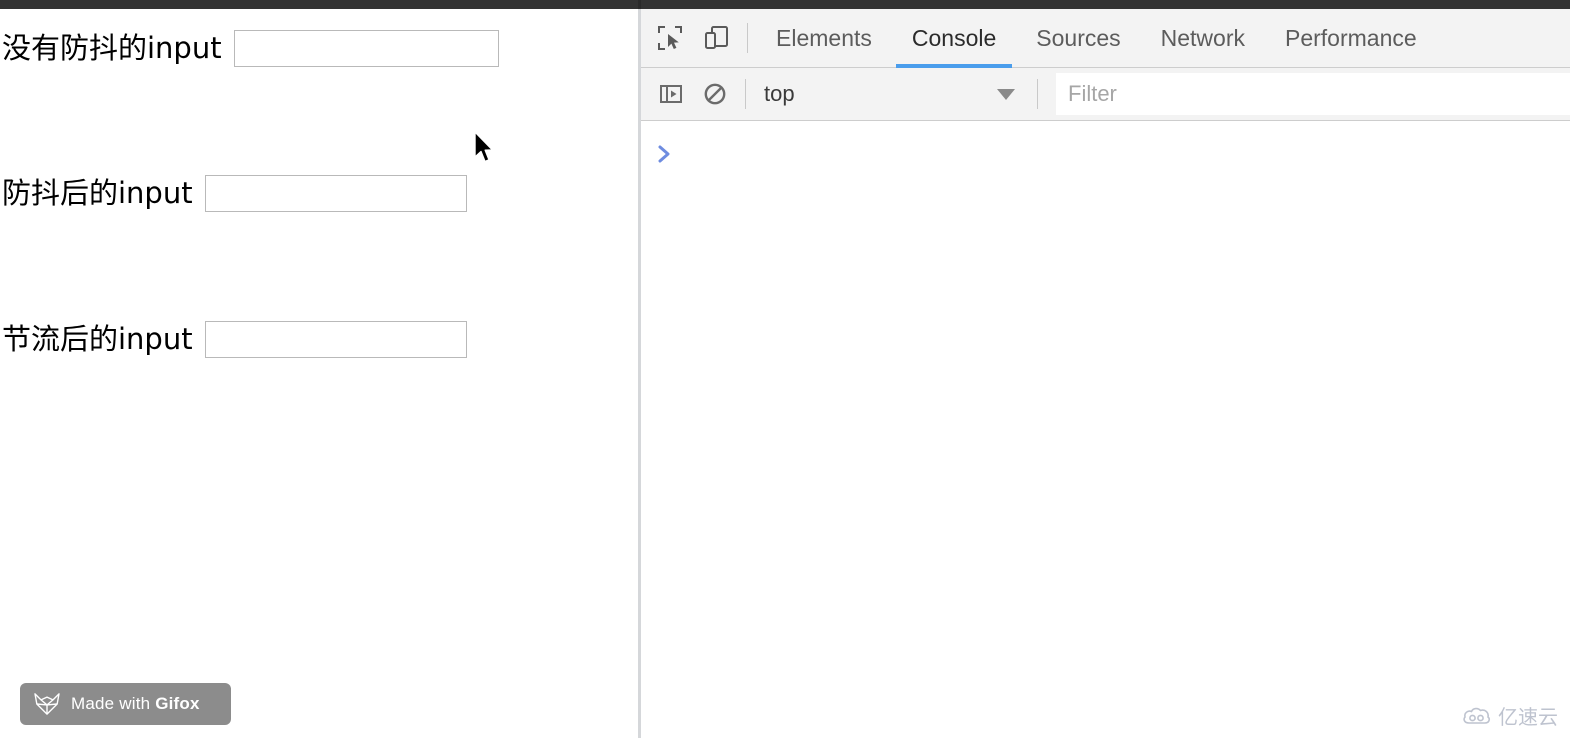 The width and height of the screenshot is (1570, 738). I want to click on tab-console-label: Console, so click(954, 37).